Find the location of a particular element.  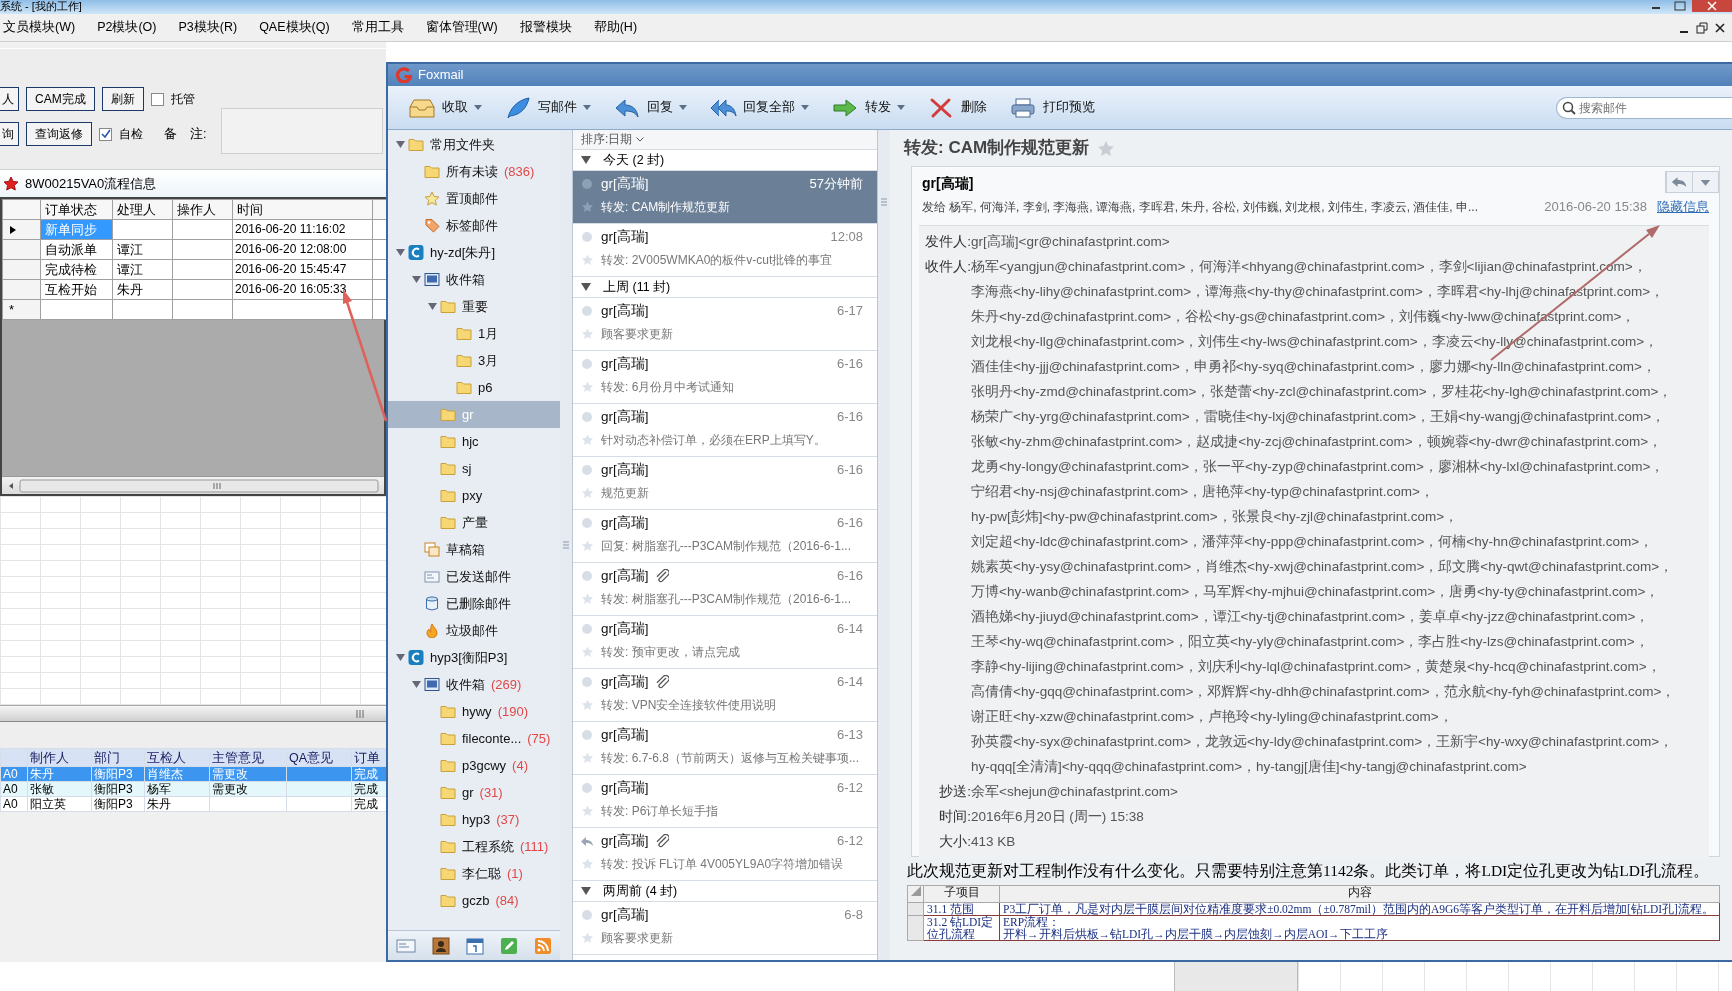

menu-item: 常用工具 is located at coordinates (377, 27).